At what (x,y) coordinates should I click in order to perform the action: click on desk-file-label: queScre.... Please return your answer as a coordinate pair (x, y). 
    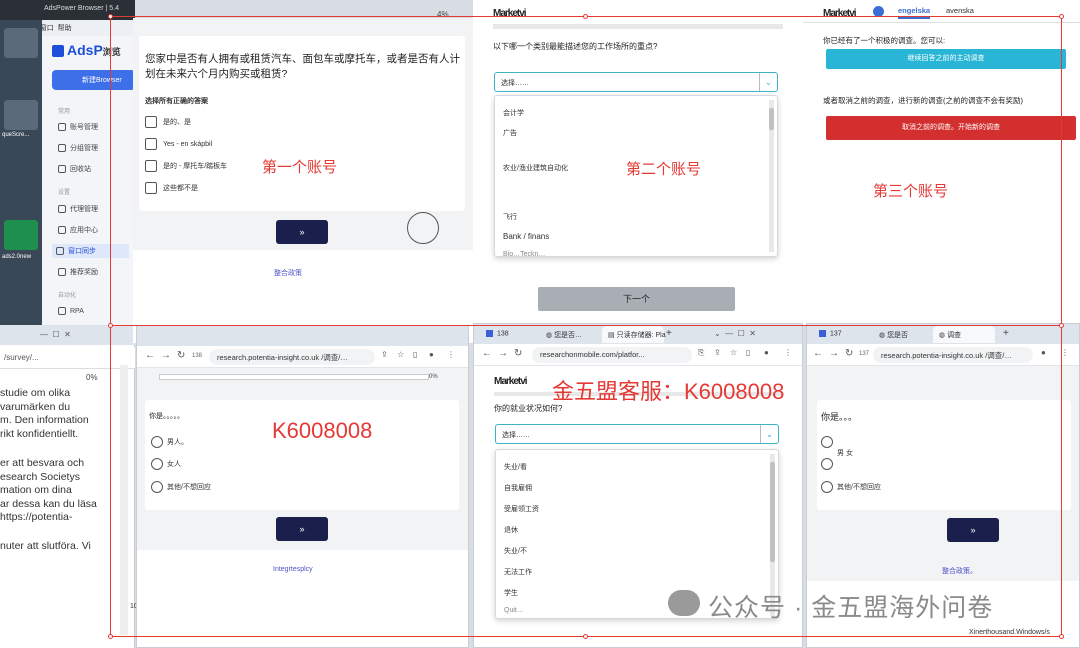
    Looking at the image, I should click on (16, 135).